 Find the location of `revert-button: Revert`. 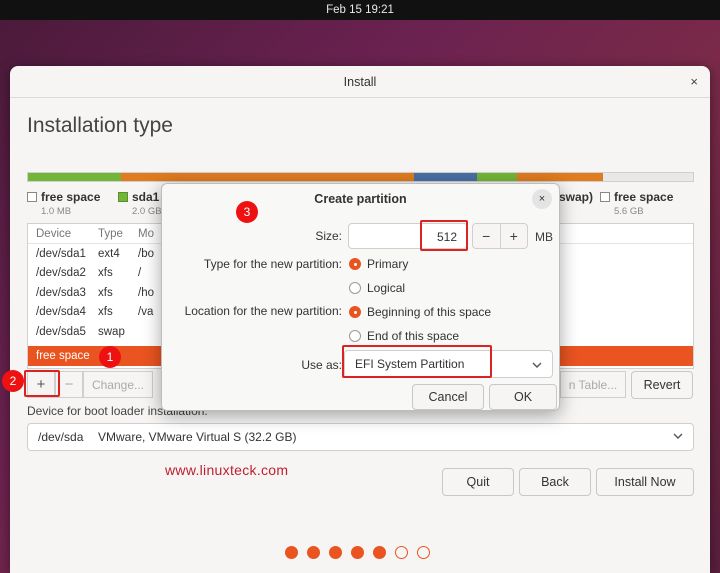

revert-button: Revert is located at coordinates (662, 385).